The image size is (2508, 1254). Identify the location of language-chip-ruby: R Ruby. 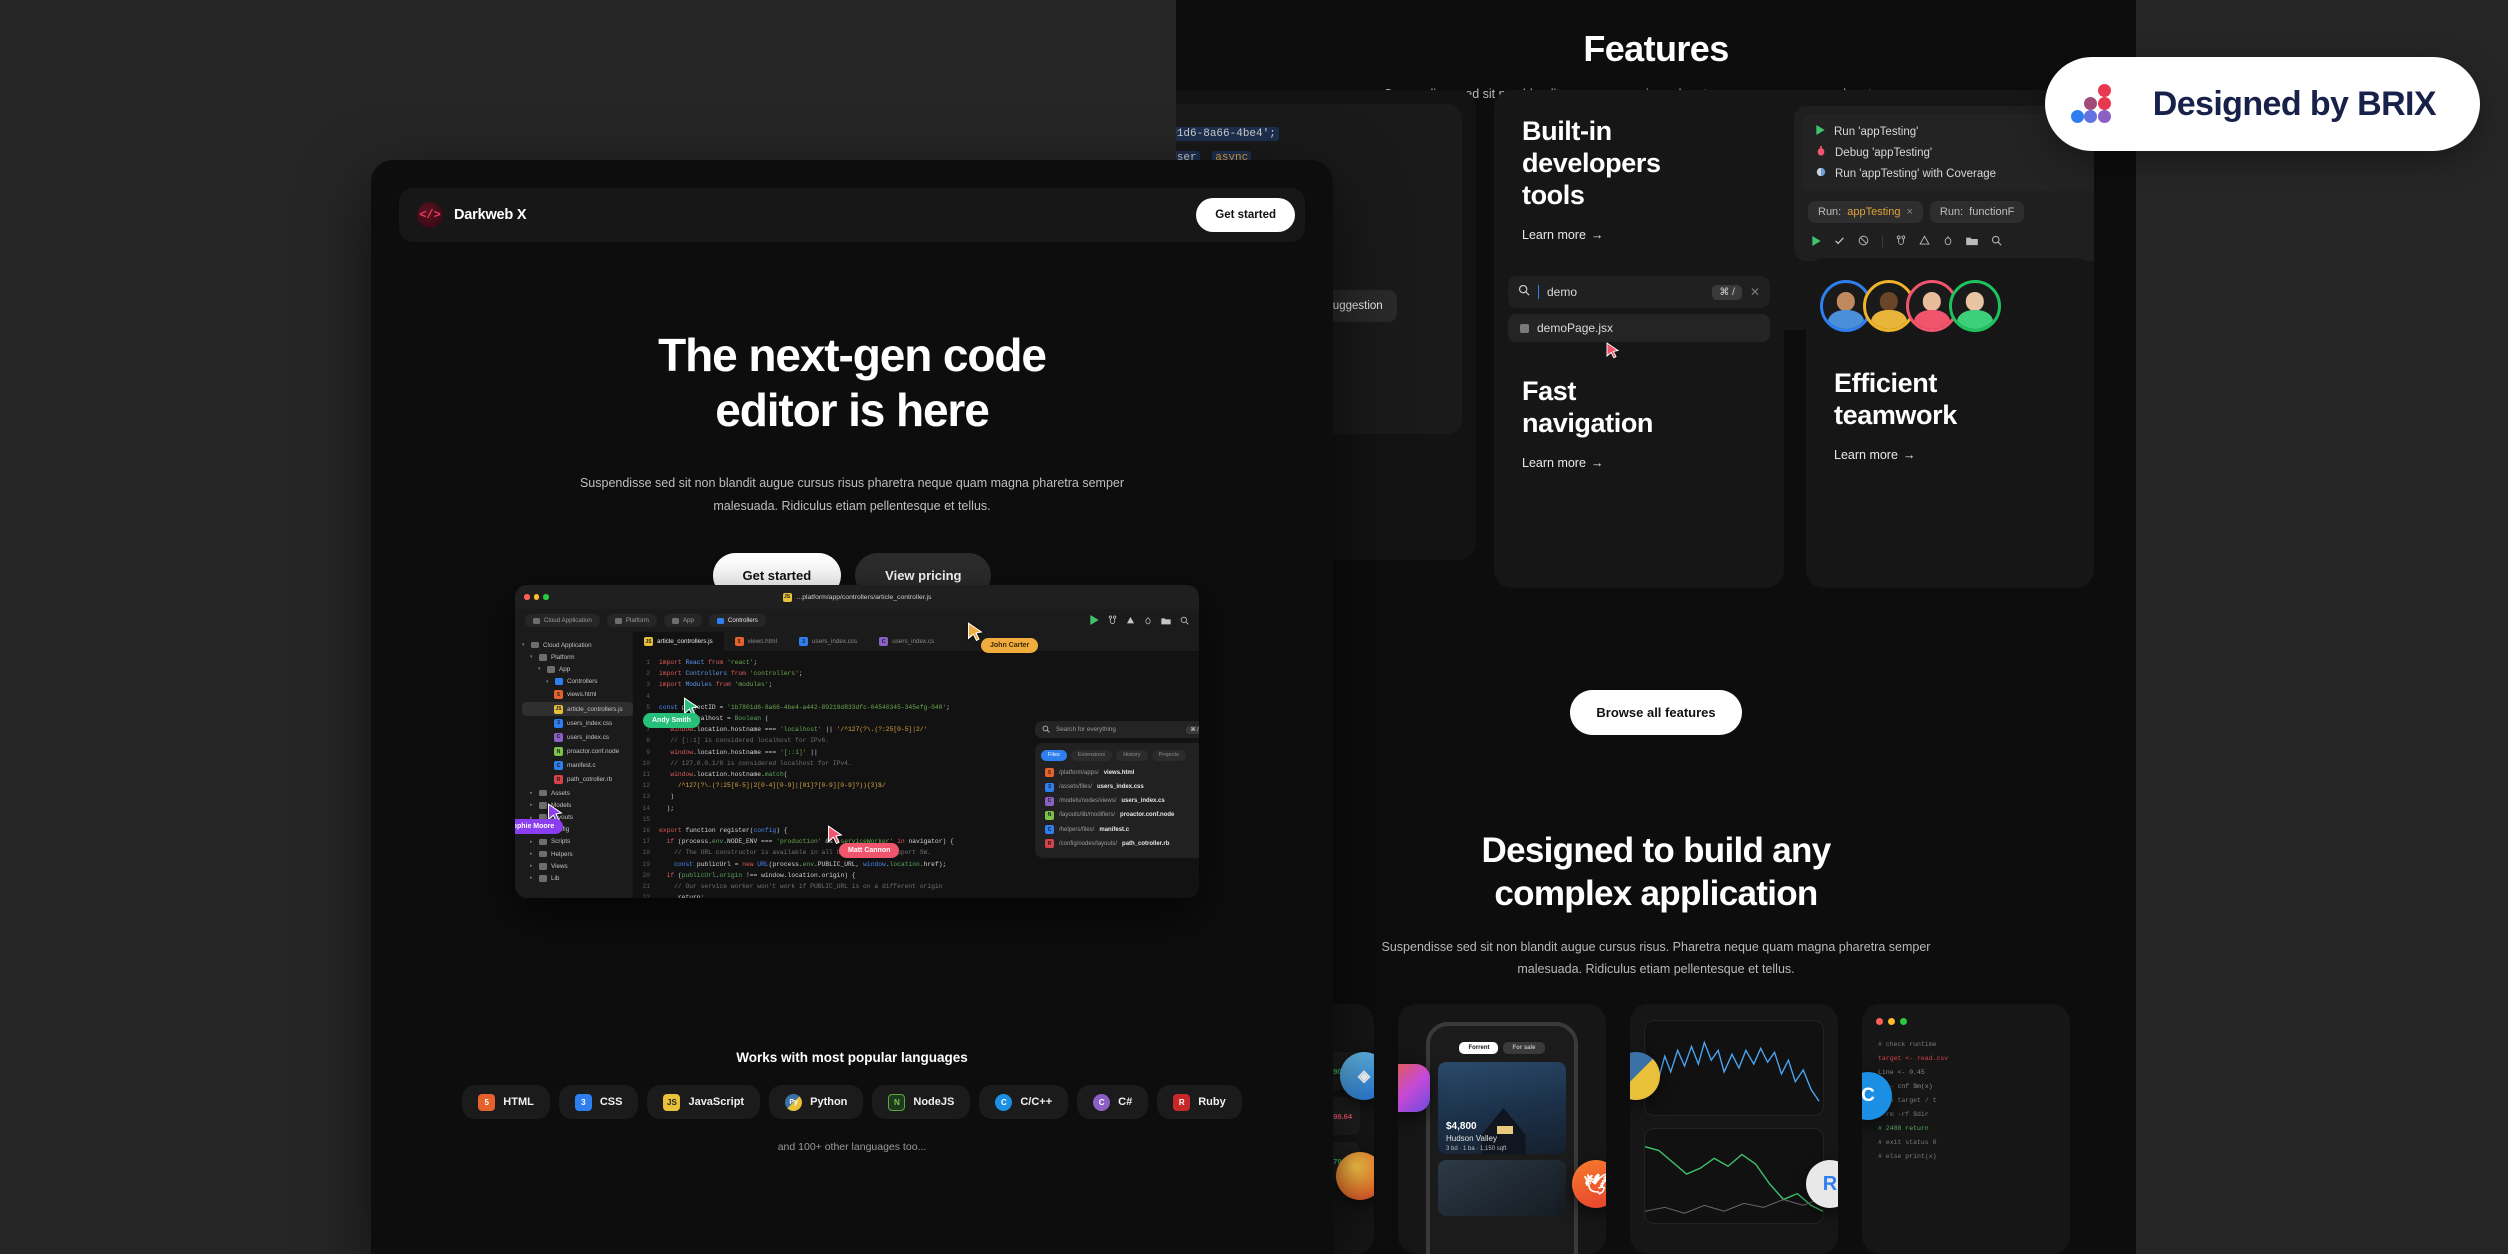
(1199, 1102).